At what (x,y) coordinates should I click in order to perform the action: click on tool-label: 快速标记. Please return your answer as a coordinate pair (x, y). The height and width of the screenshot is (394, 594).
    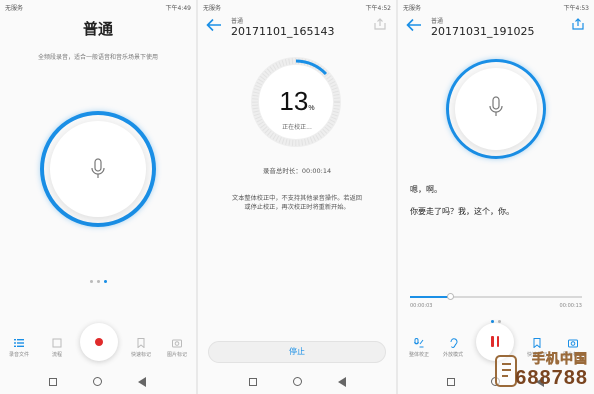
    Looking at the image, I should click on (140, 355).